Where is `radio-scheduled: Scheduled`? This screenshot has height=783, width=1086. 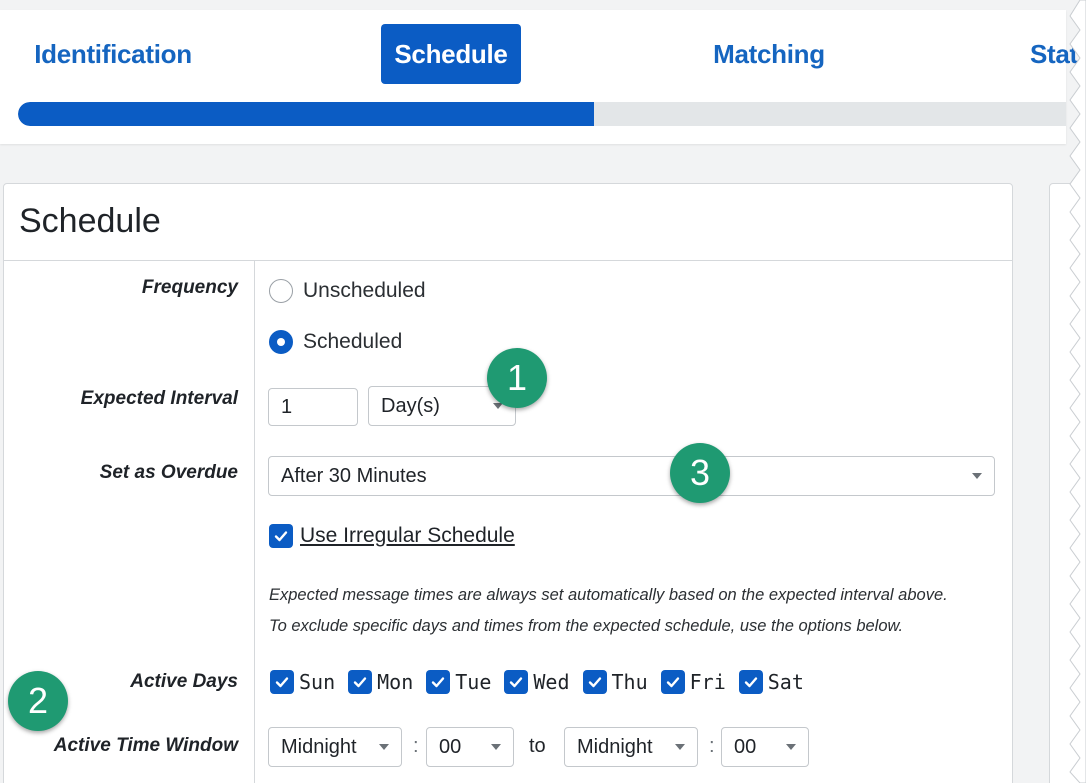
radio-scheduled: Scheduled is located at coordinates (335, 342).